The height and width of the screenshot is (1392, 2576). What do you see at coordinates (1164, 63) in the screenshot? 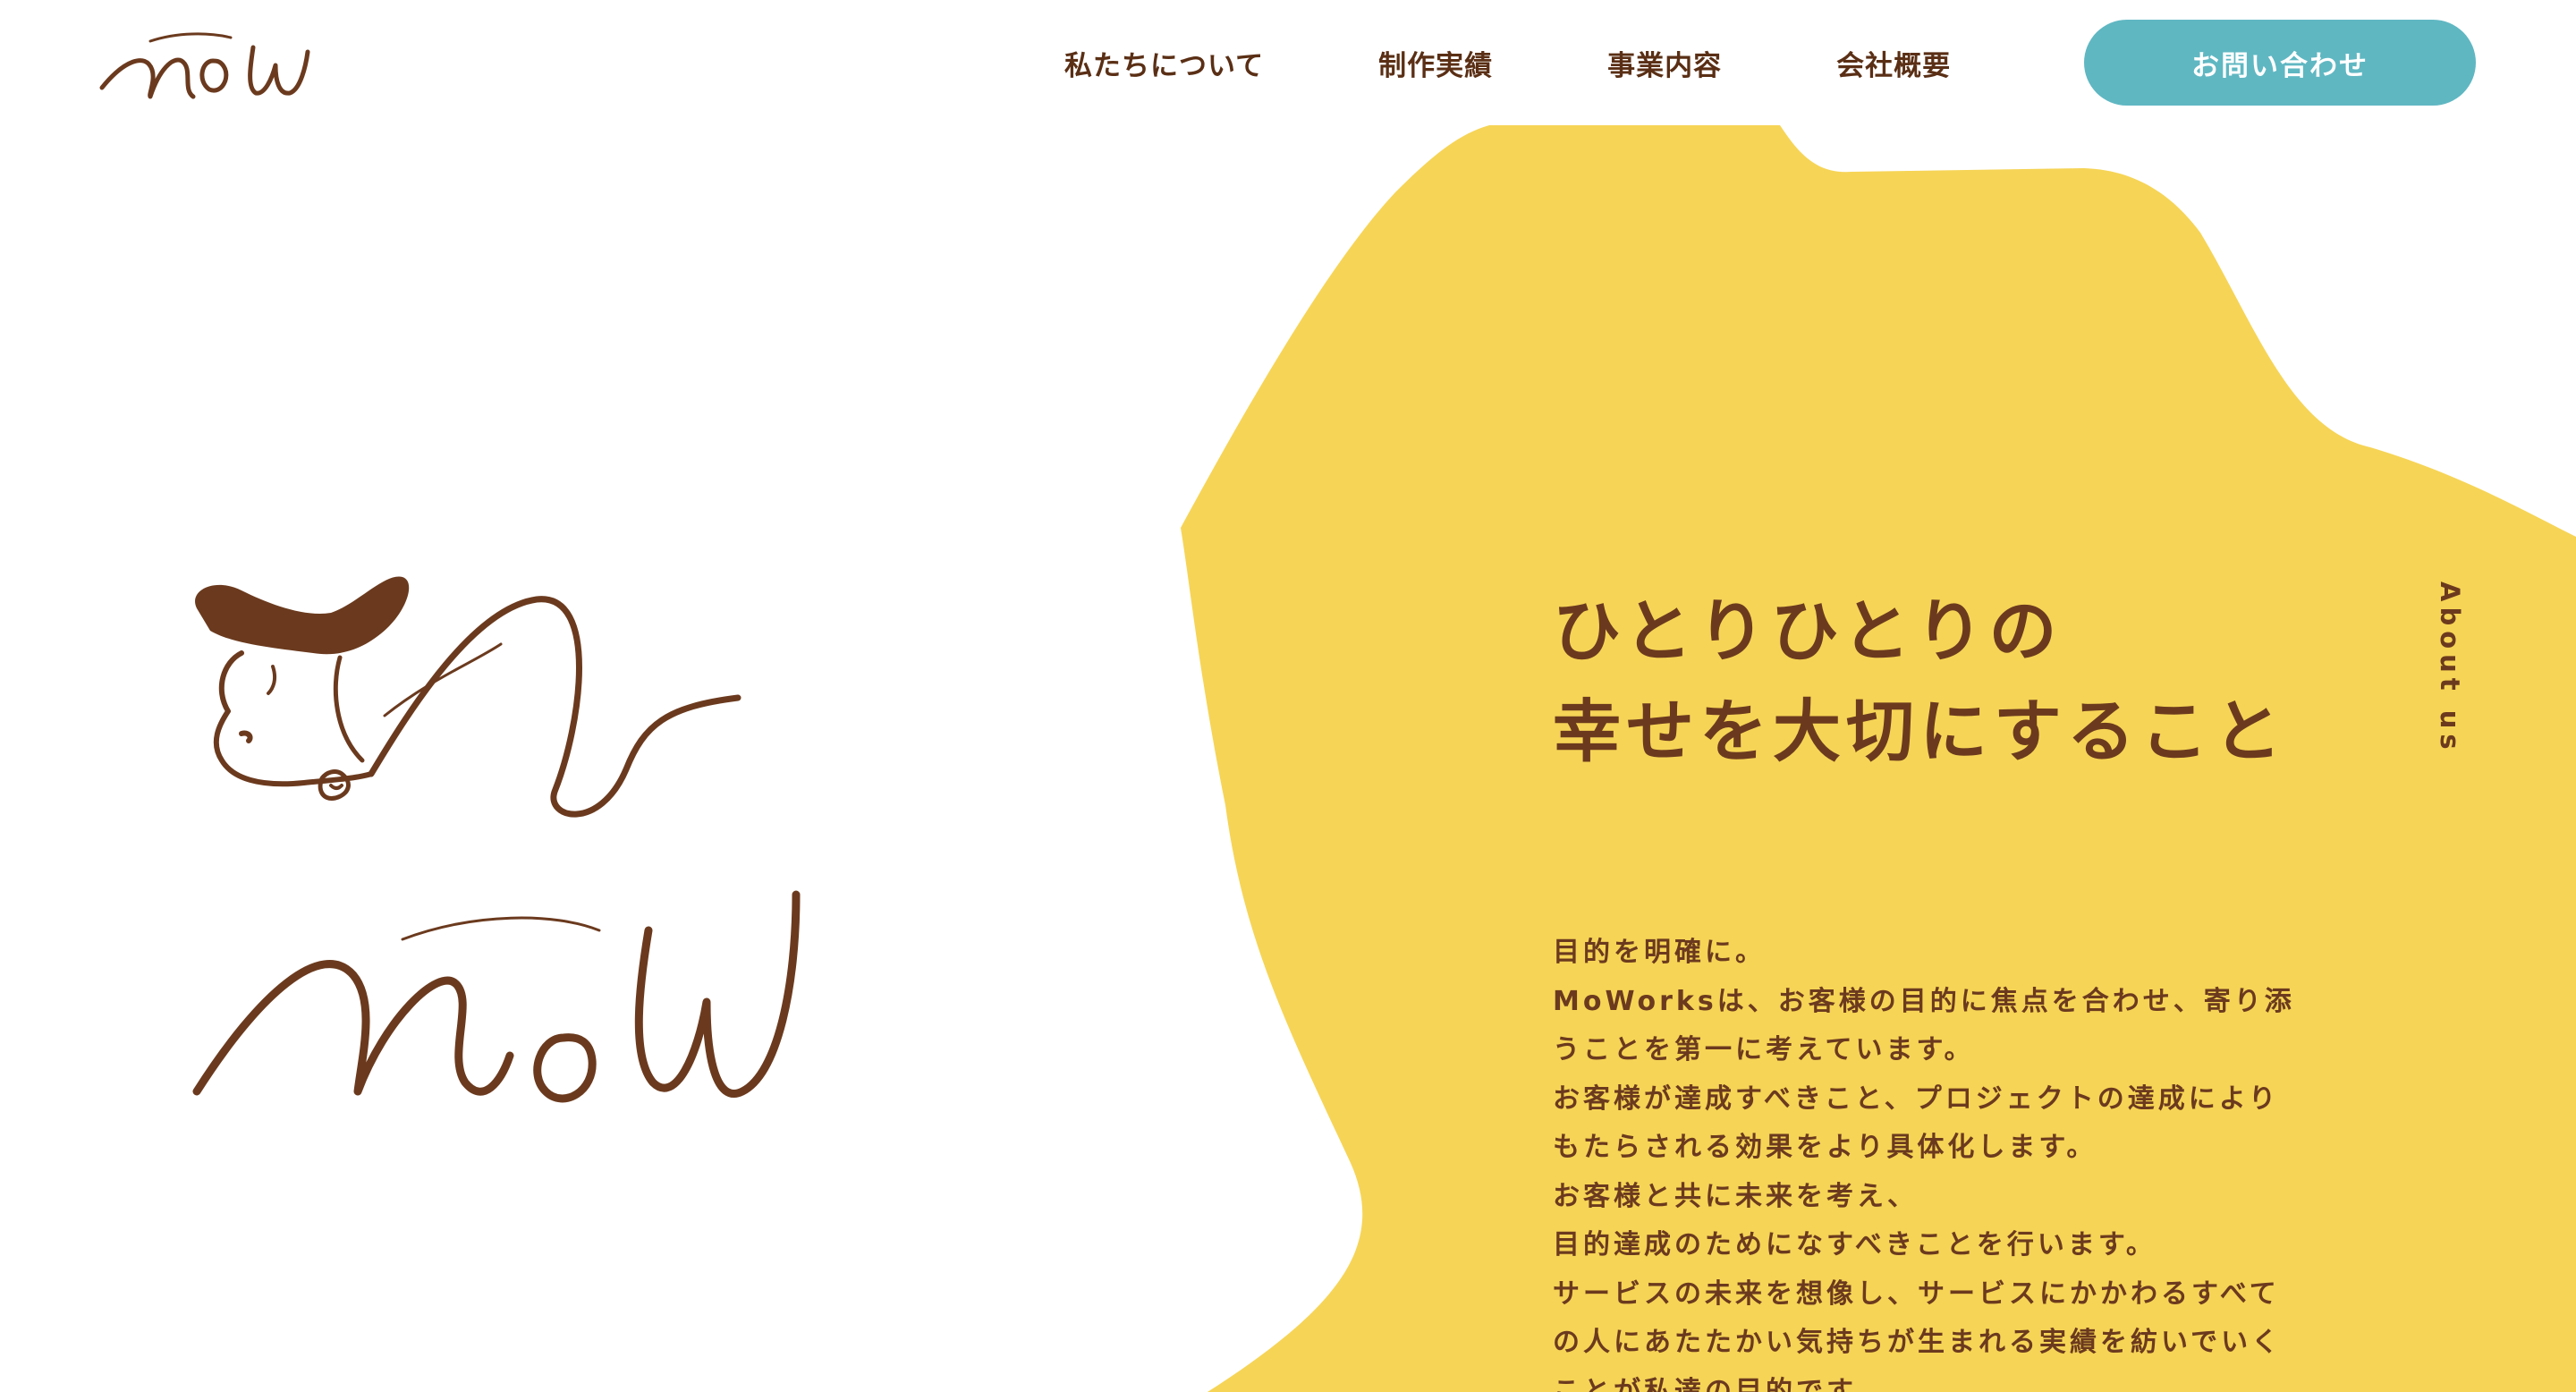
I see `nav-item-about: 私たちについて` at bounding box center [1164, 63].